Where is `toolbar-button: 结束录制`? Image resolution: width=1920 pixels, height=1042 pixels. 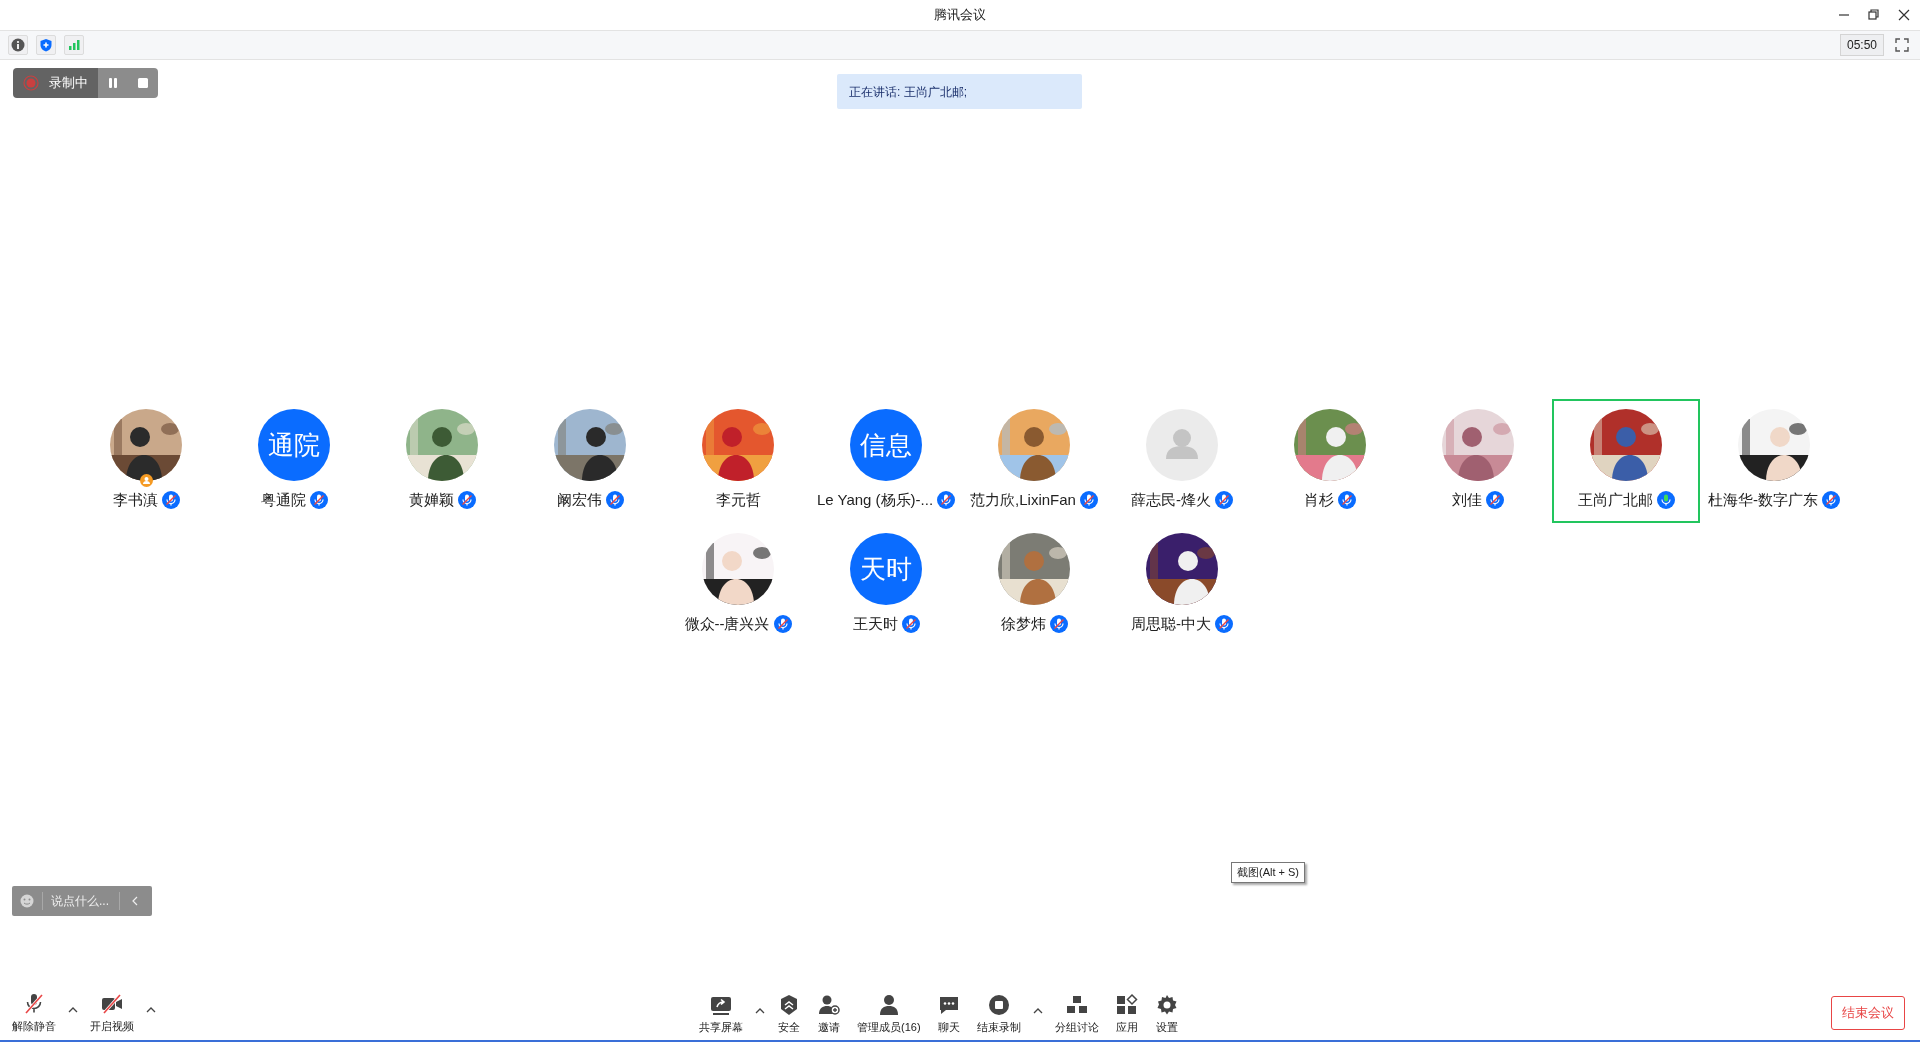
toolbar-button: 结束录制 is located at coordinates (998, 1014).